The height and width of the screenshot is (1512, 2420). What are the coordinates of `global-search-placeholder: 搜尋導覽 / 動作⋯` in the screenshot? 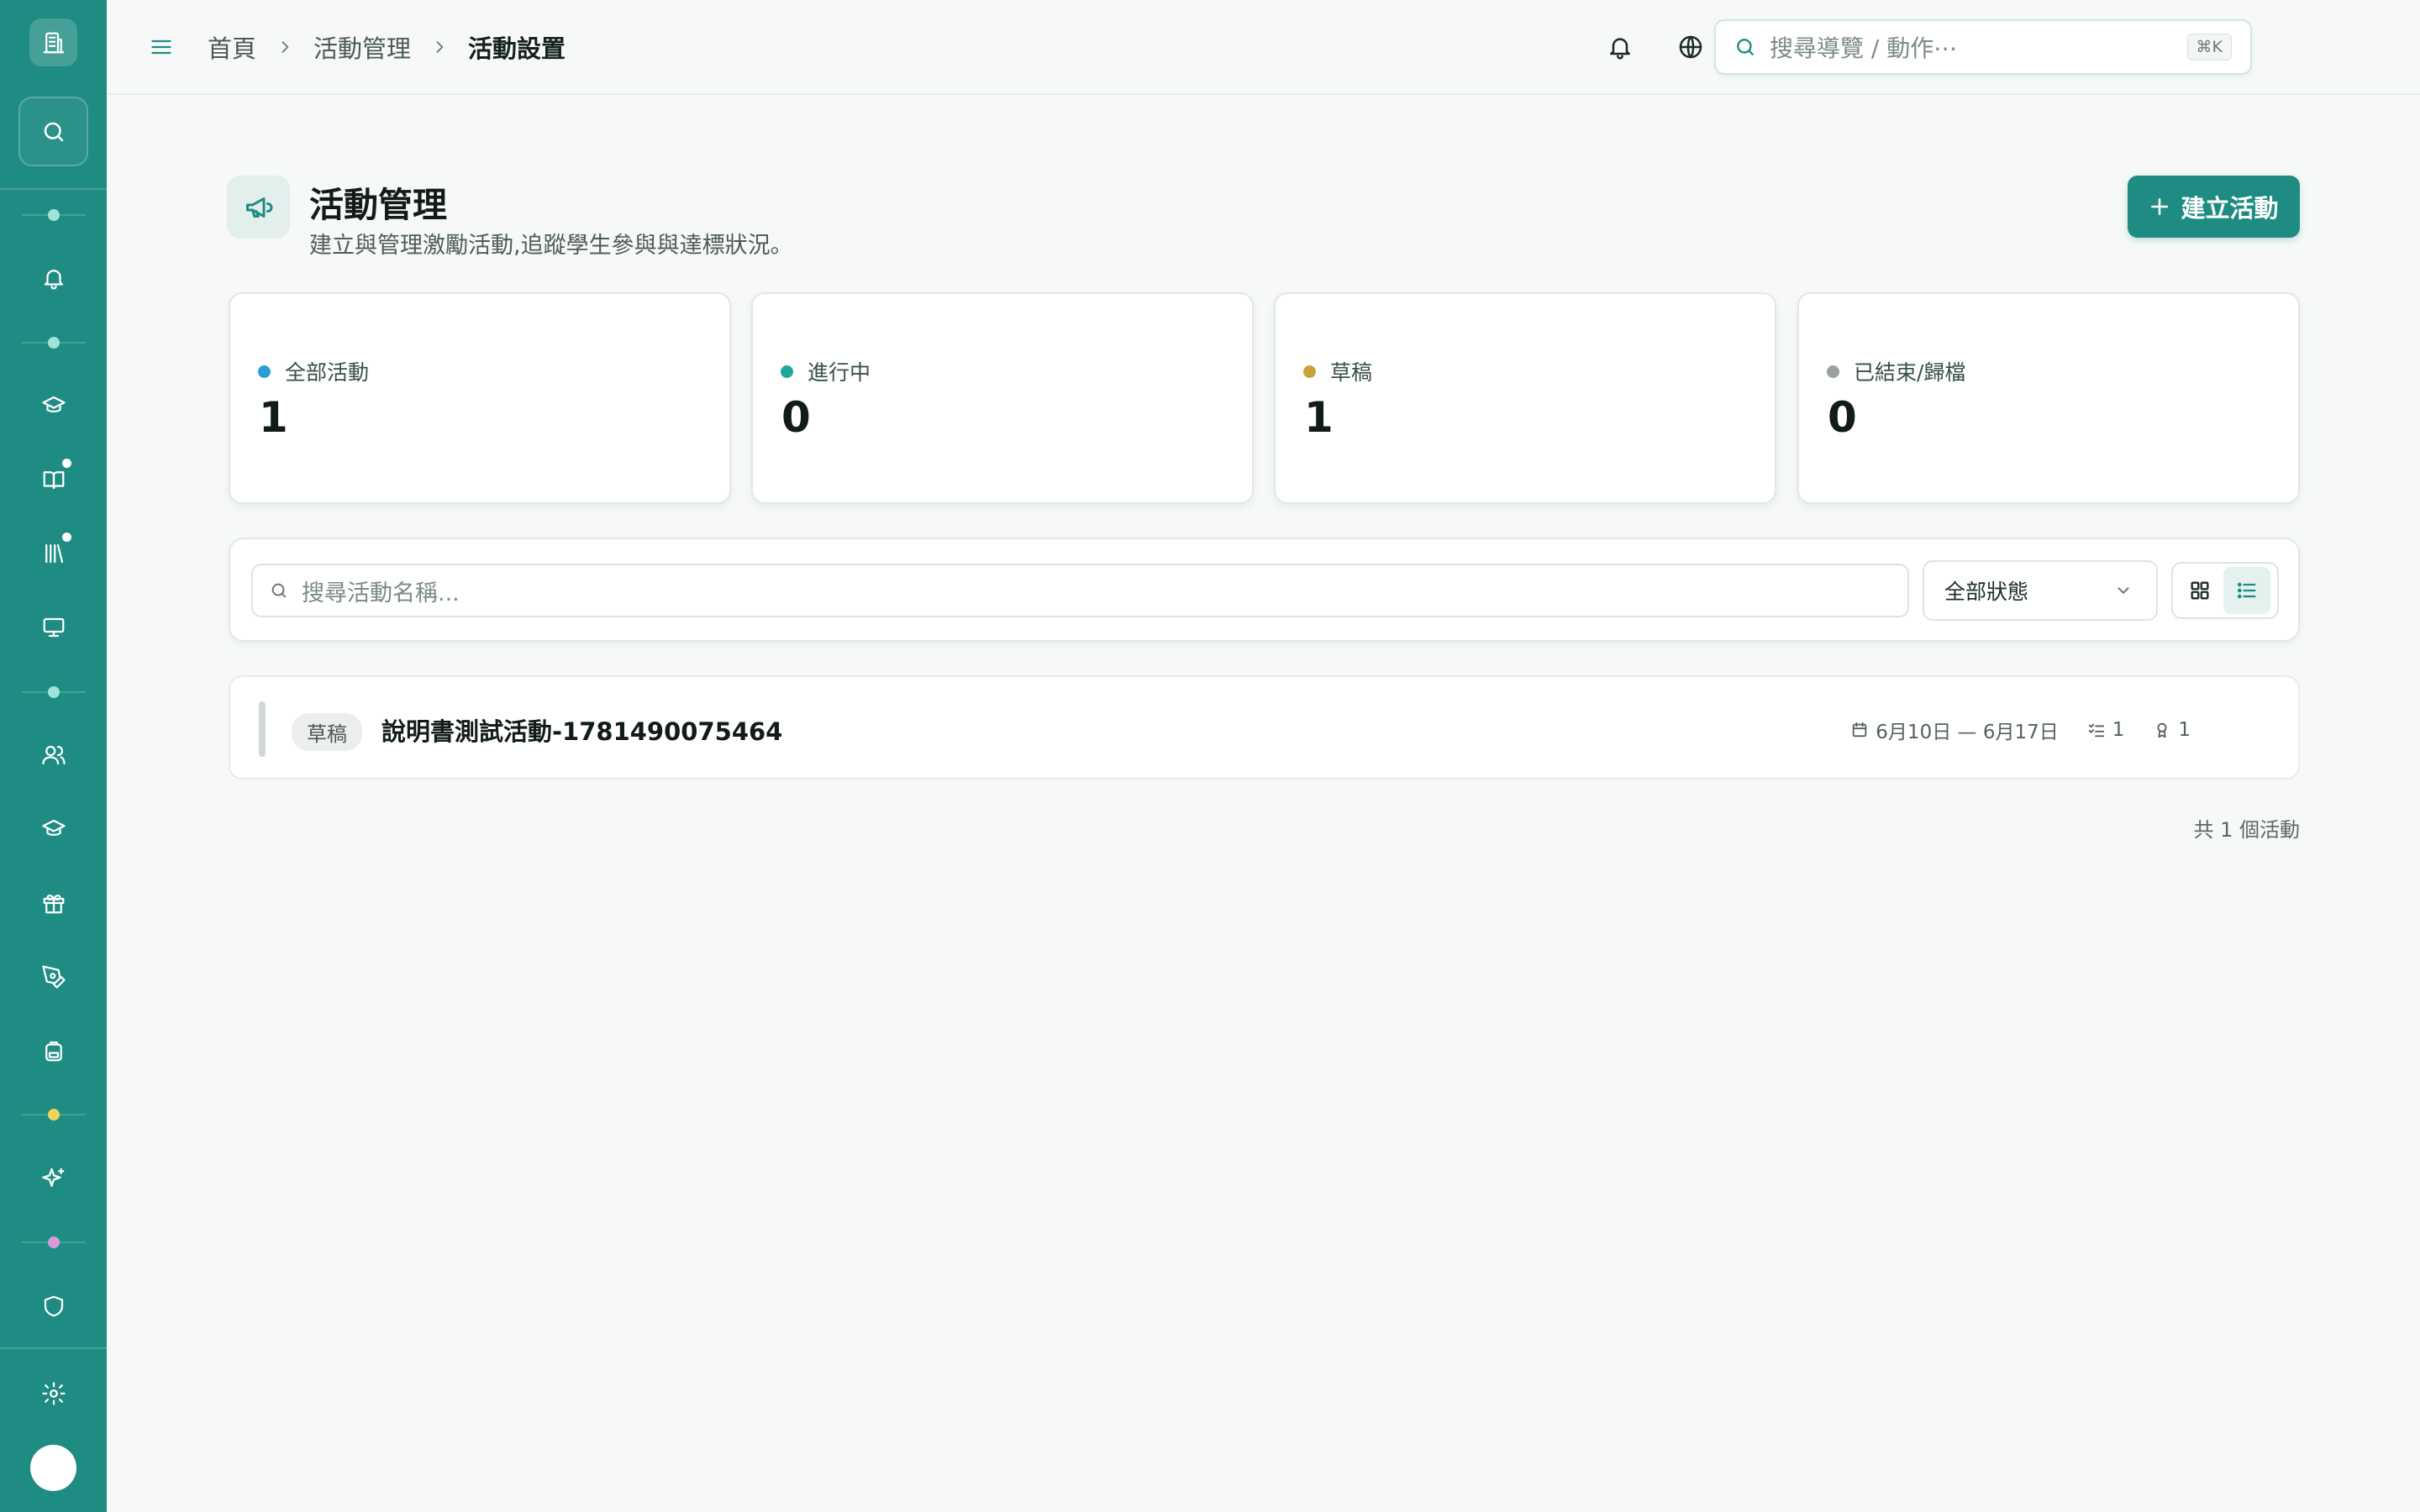 It's located at (1864, 48).